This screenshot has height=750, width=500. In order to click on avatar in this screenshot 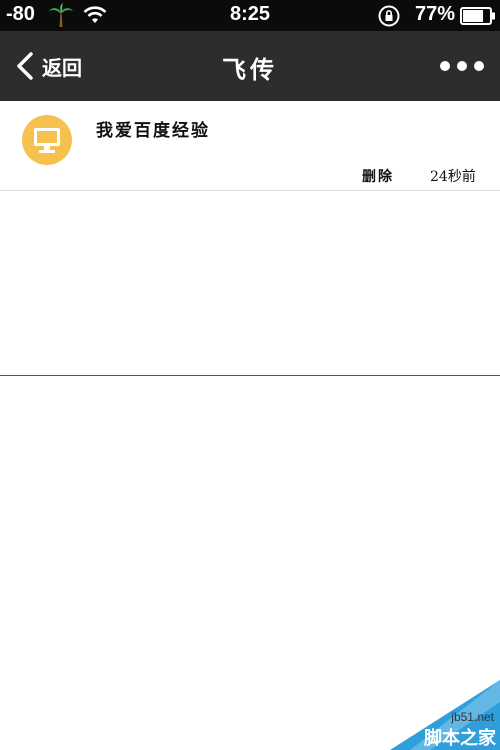, I will do `click(47, 140)`.